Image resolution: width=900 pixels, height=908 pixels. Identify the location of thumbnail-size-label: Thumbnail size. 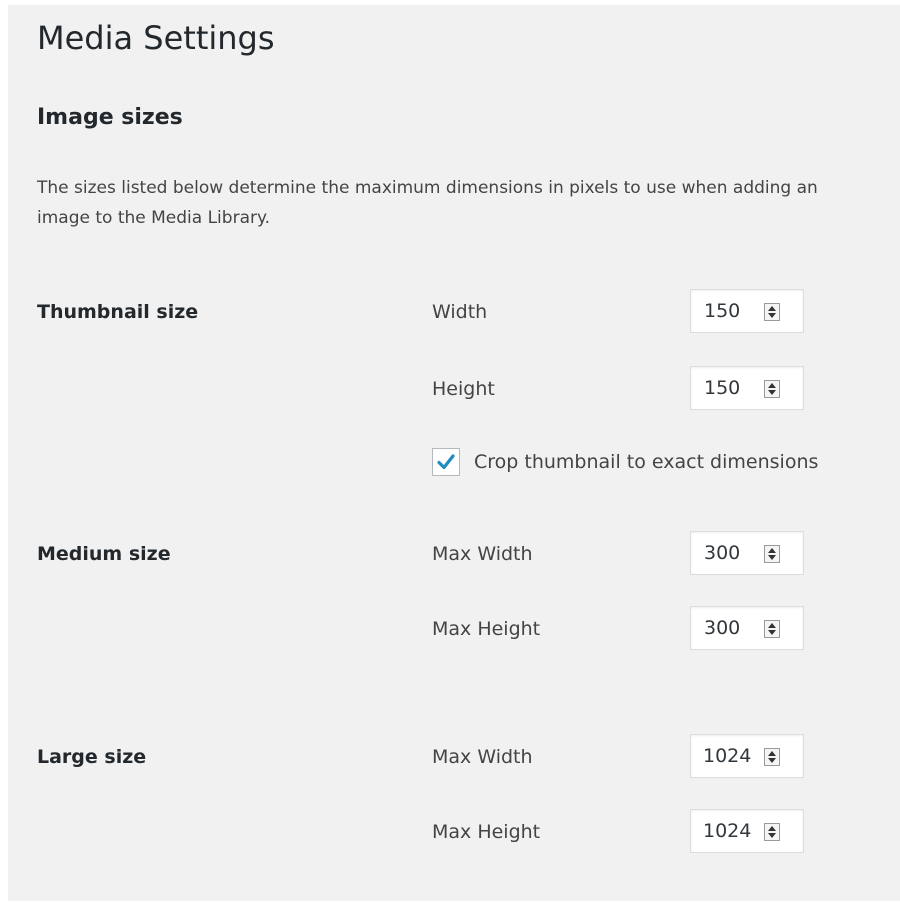
(118, 312).